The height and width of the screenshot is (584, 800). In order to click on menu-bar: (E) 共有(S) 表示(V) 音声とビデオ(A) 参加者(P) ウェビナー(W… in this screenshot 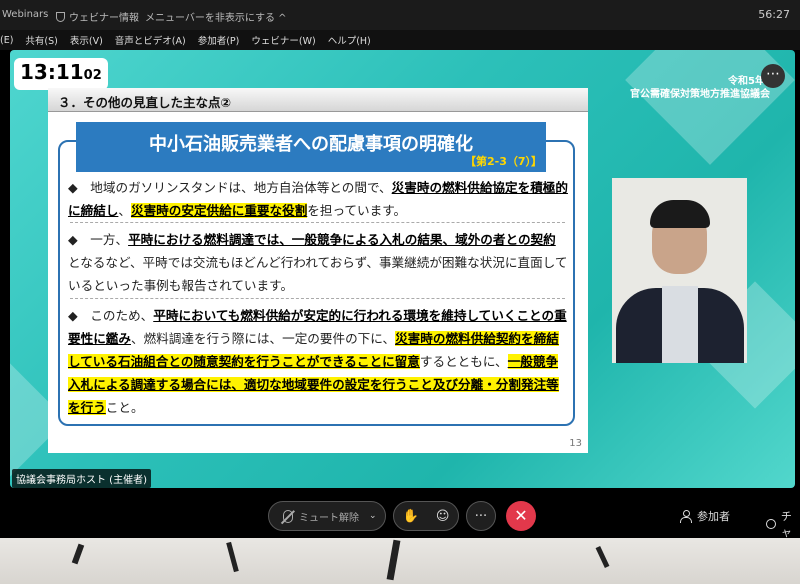, I will do `click(400, 40)`.